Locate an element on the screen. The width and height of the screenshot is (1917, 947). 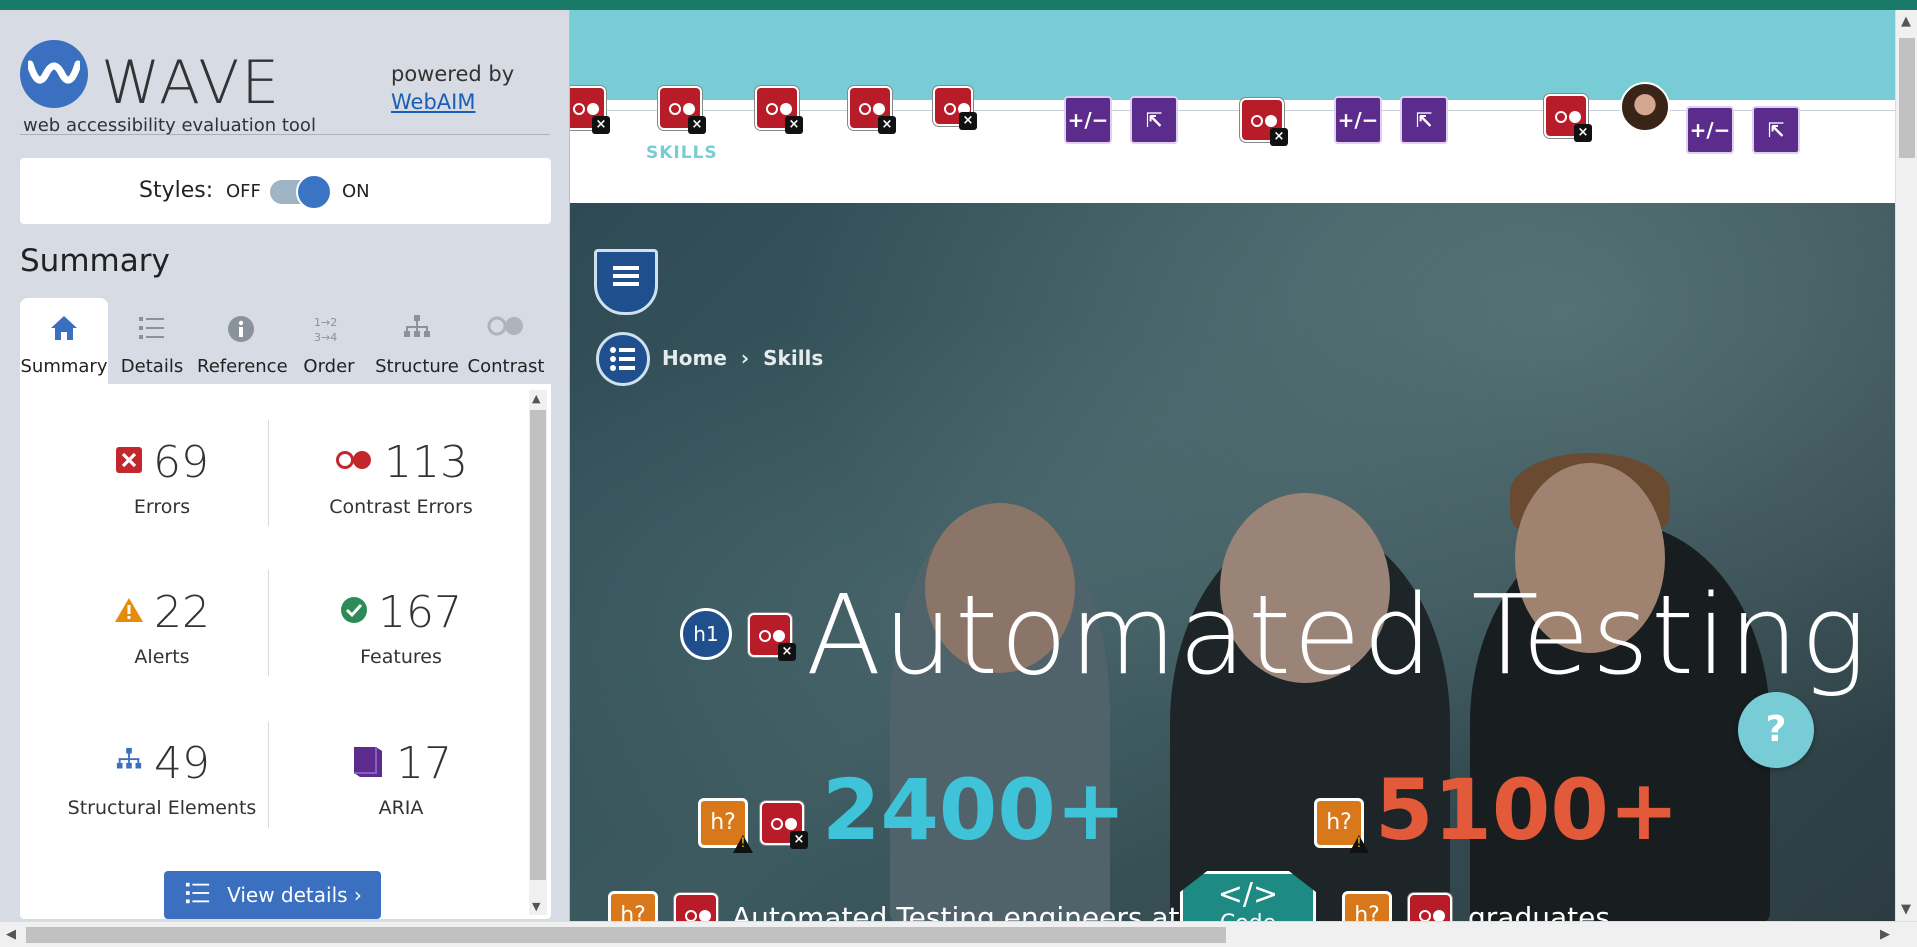
alert-icon is located at coordinates (129, 612).